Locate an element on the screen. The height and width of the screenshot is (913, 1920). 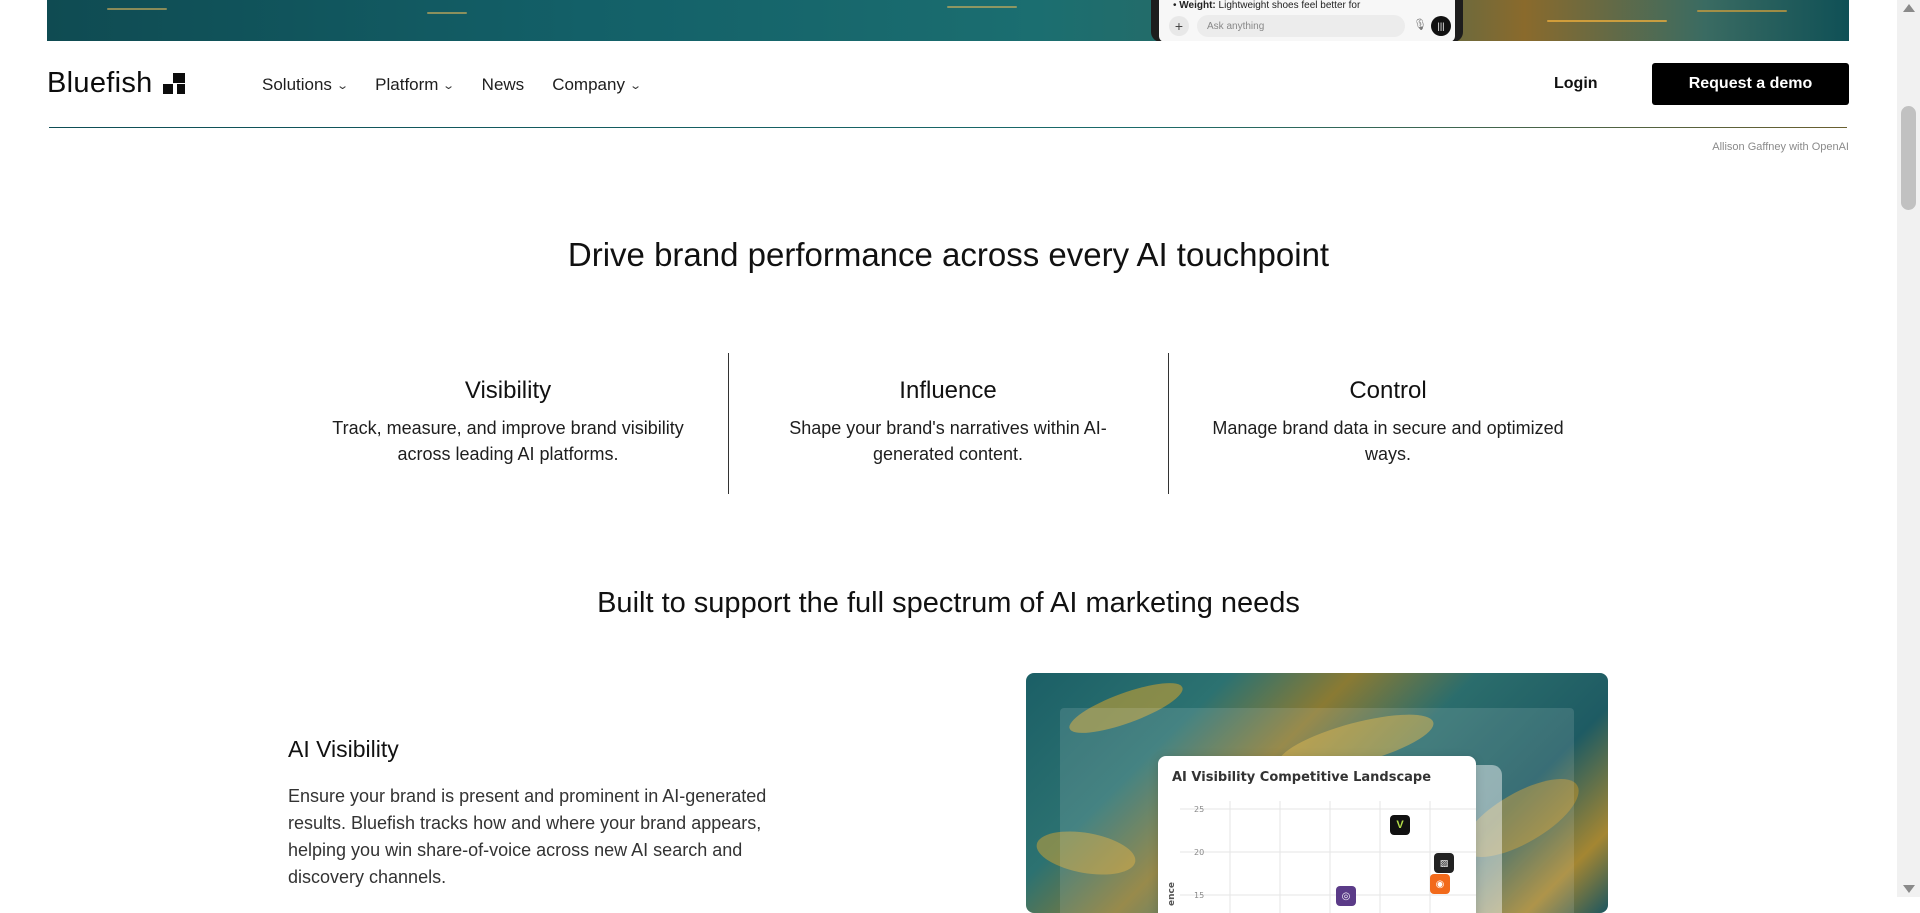
login-link: Login is located at coordinates (1576, 84).